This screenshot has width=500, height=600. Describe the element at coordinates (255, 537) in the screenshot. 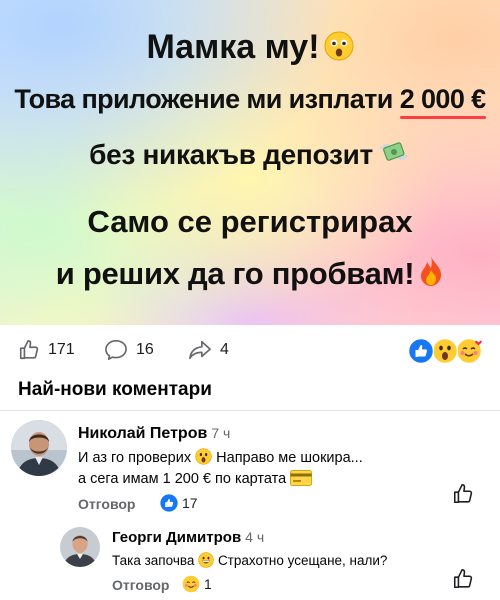

I see `comment-time: 4 ч` at that location.